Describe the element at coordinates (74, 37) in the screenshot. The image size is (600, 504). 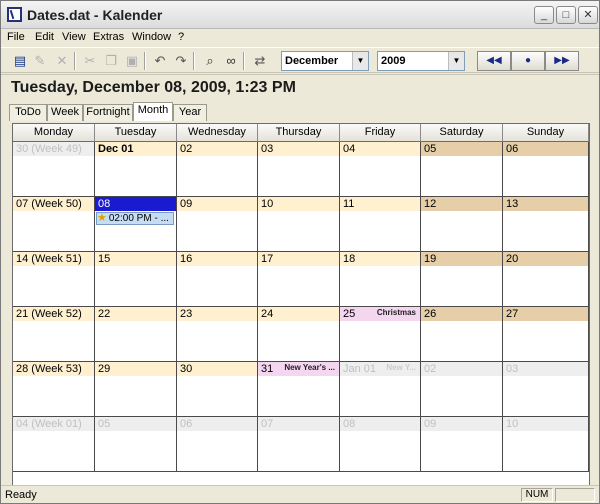
I see `menu-view: View` at that location.